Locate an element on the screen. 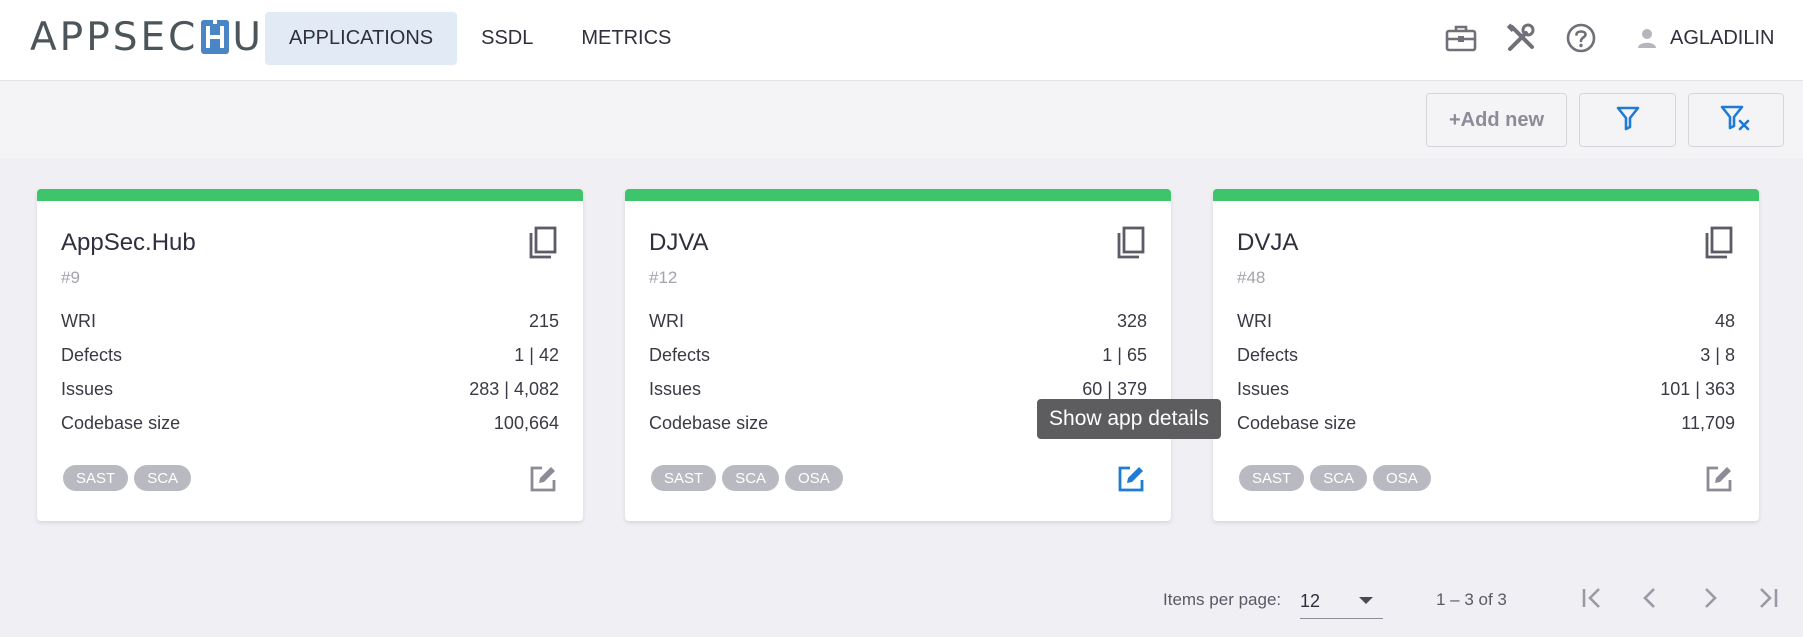 This screenshot has width=1803, height=637. stat-value: 215 is located at coordinates (543, 321).